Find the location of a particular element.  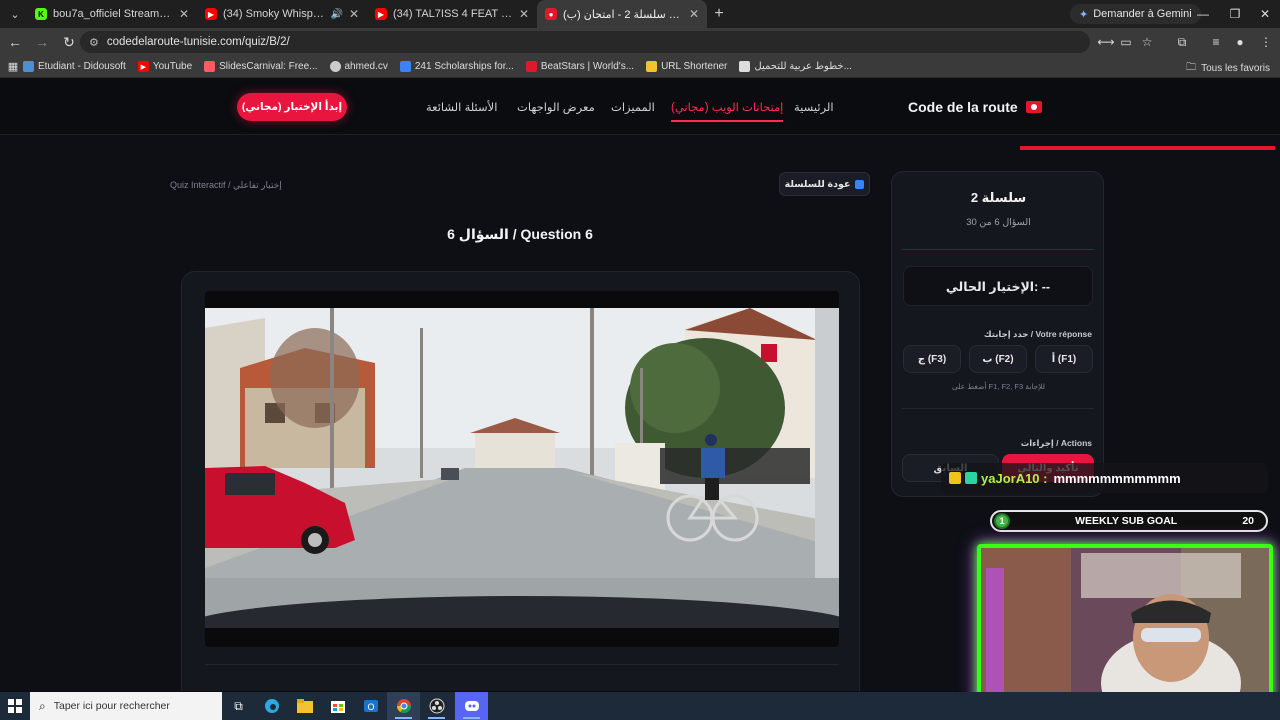

folder-icon: 🗀 is located at coordinates (1191, 67).